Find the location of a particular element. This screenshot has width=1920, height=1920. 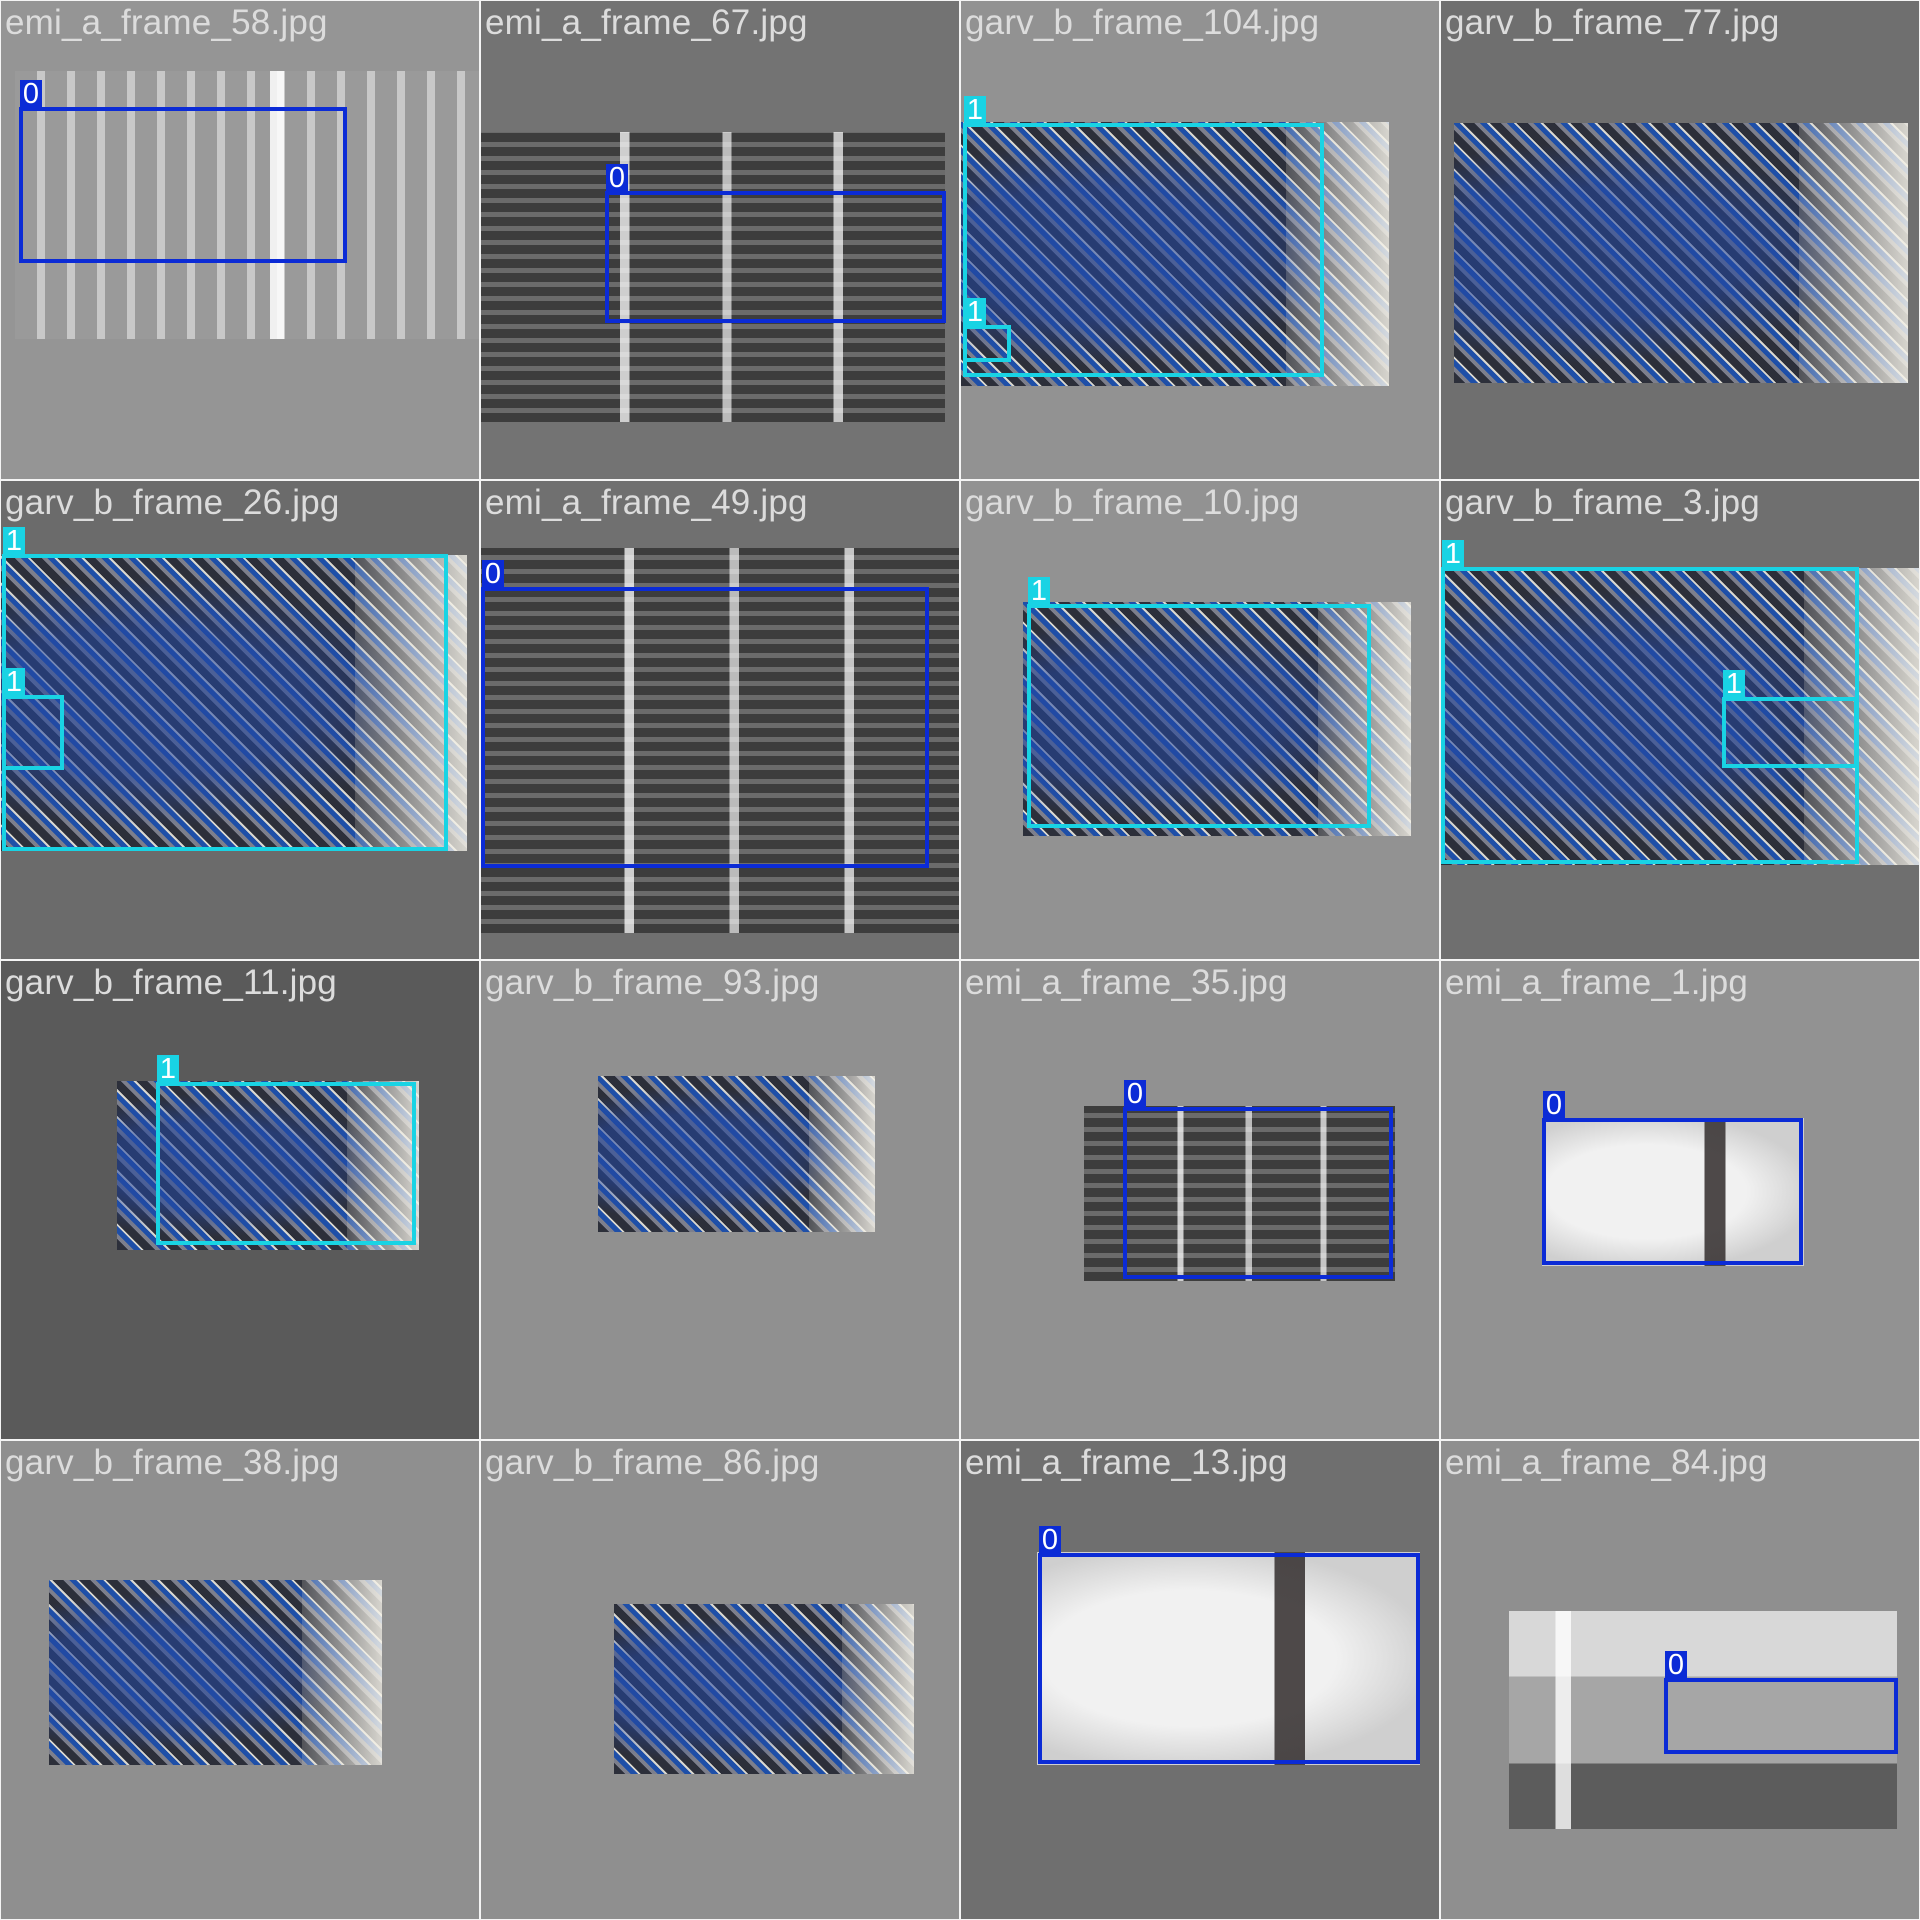

tile-emi-a-frame-67: emi_a_frame_67.jpg 0 is located at coordinates (720, 240).